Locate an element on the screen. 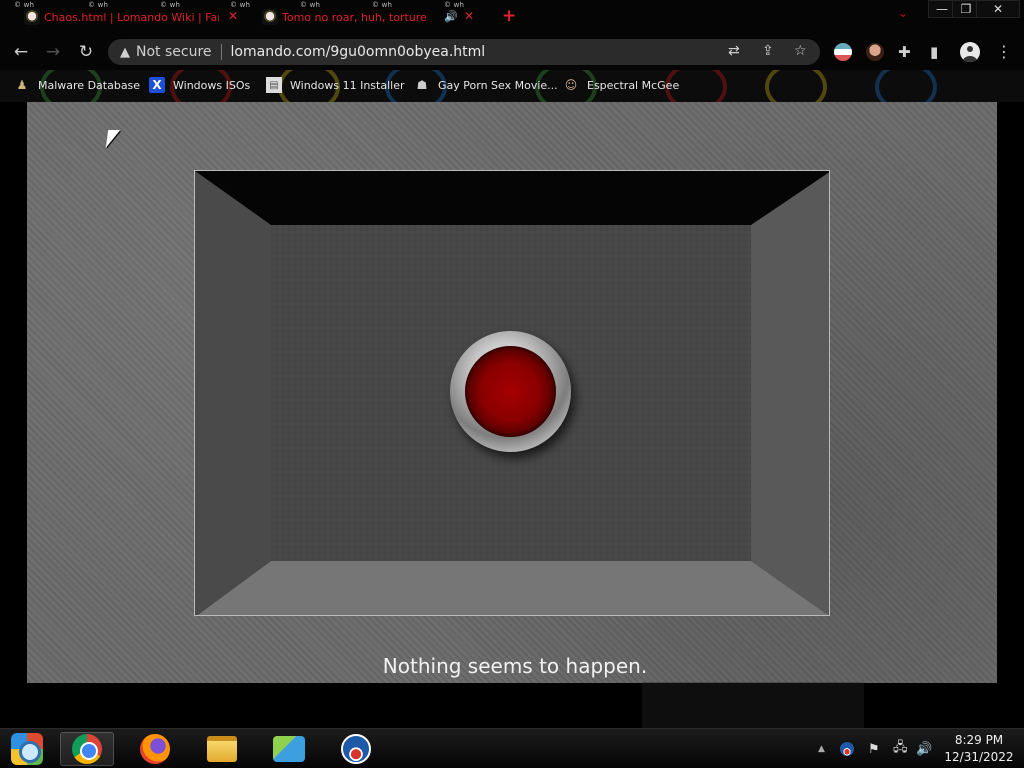 This screenshot has width=1024, height=768. folder-icon is located at coordinates (222, 749).